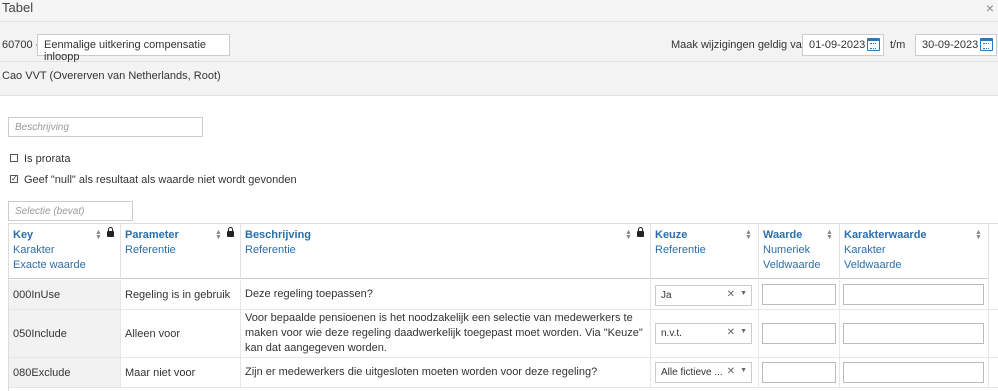  I want to click on date-from-field: 01-09-2023, so click(843, 45).